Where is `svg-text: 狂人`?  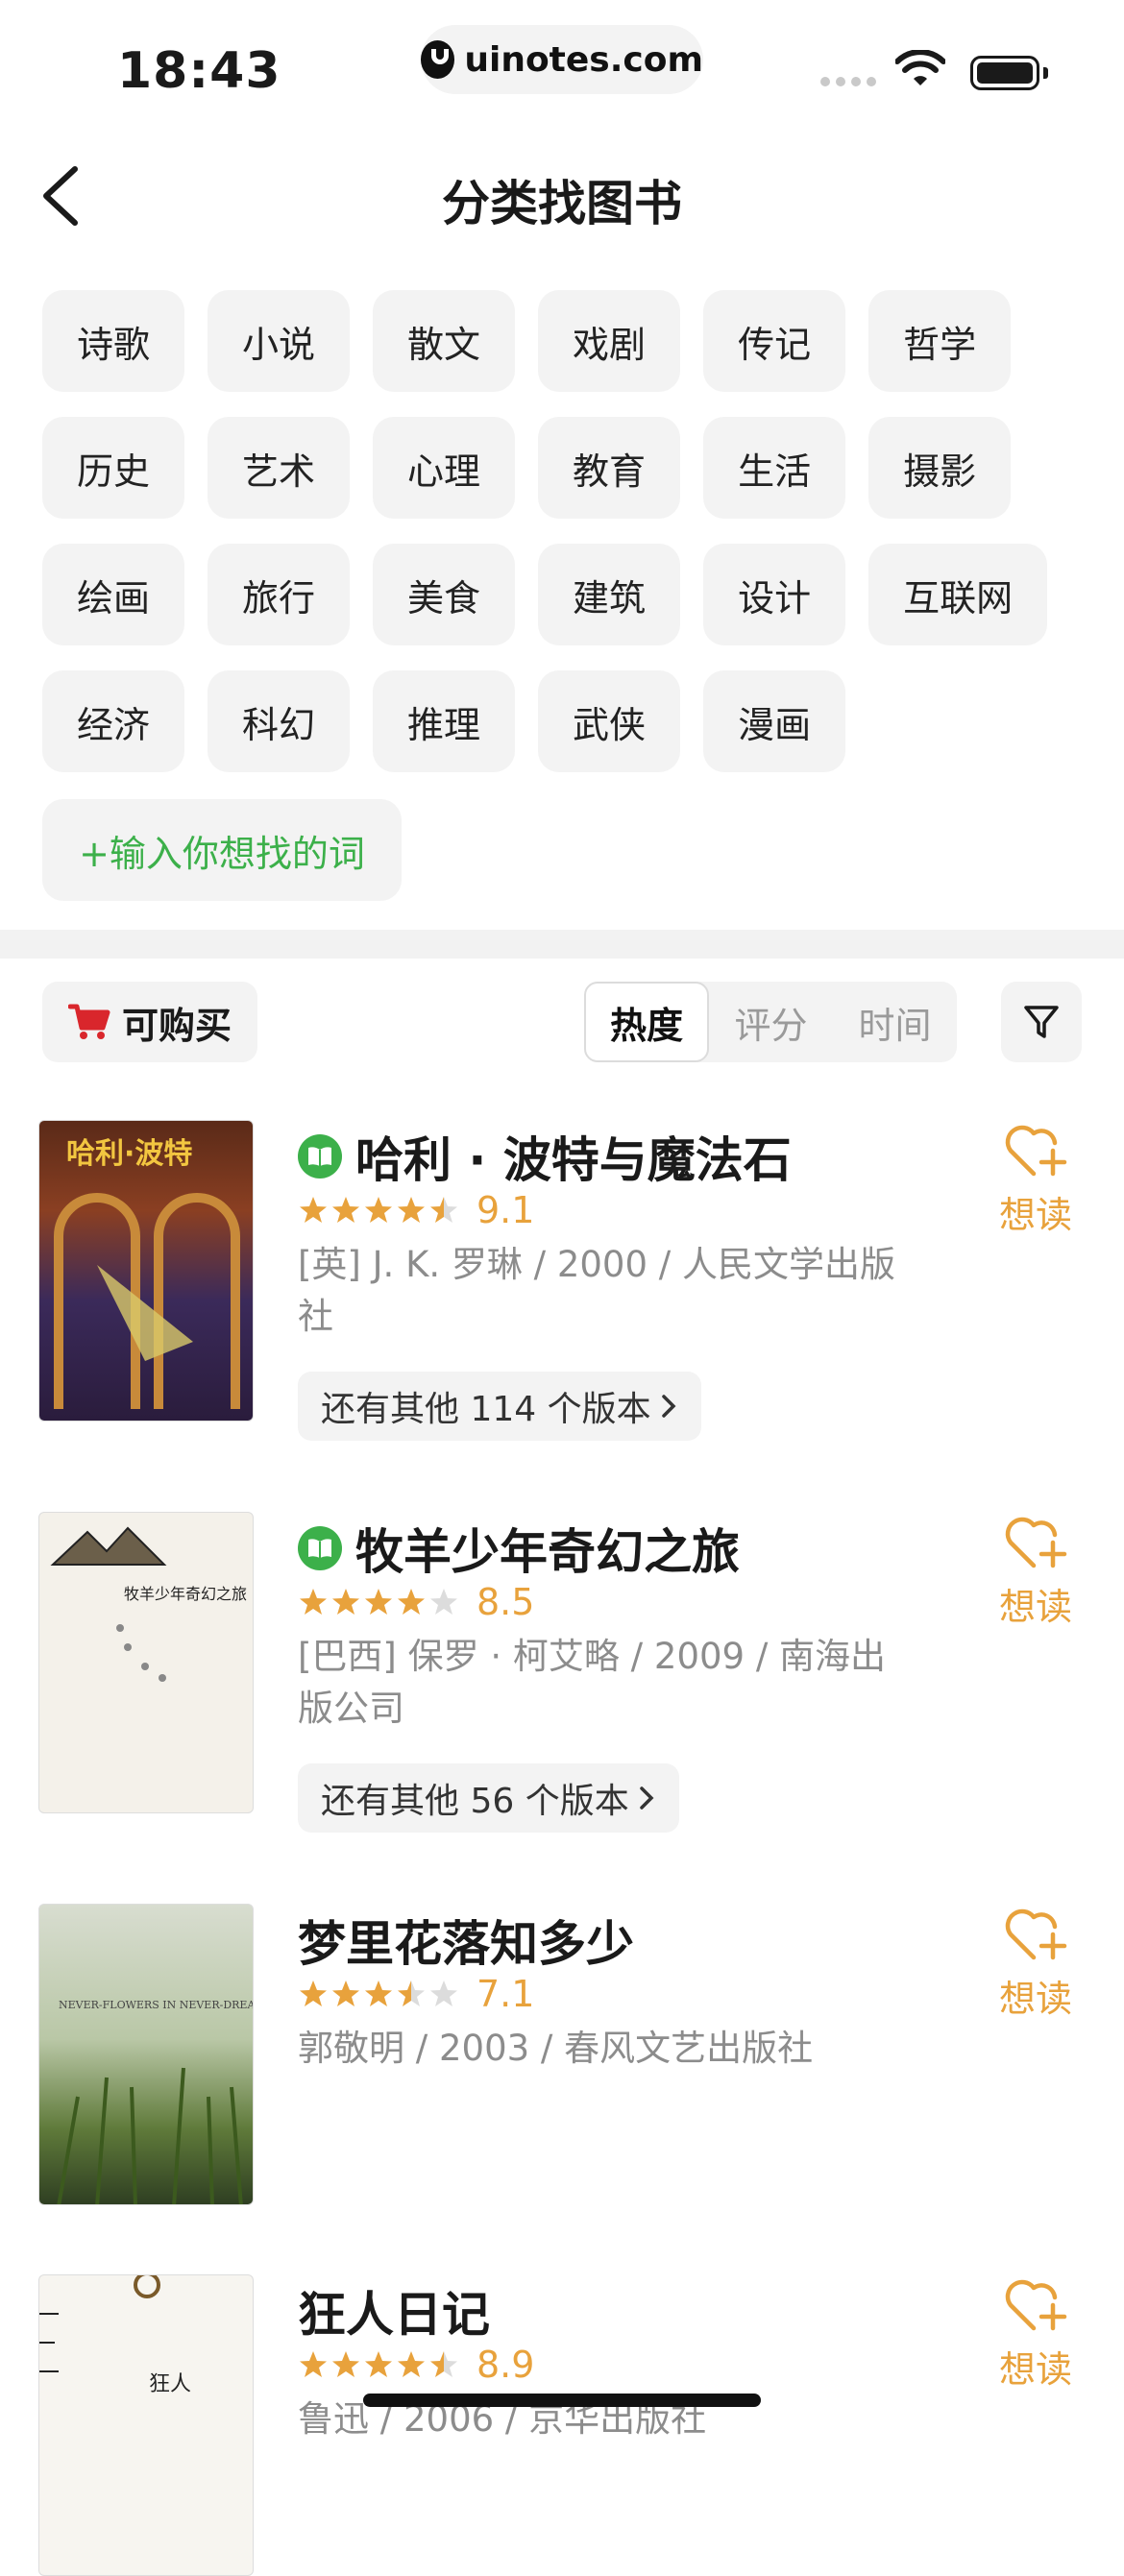
svg-text: 狂人 is located at coordinates (170, 2384).